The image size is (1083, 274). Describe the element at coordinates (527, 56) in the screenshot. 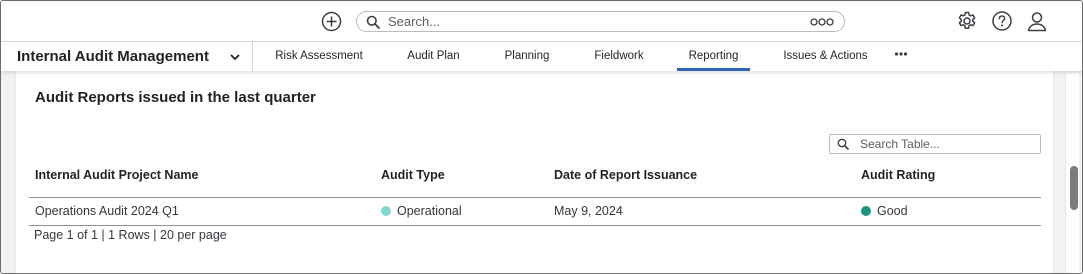

I see `tab-planning: Planning` at that location.